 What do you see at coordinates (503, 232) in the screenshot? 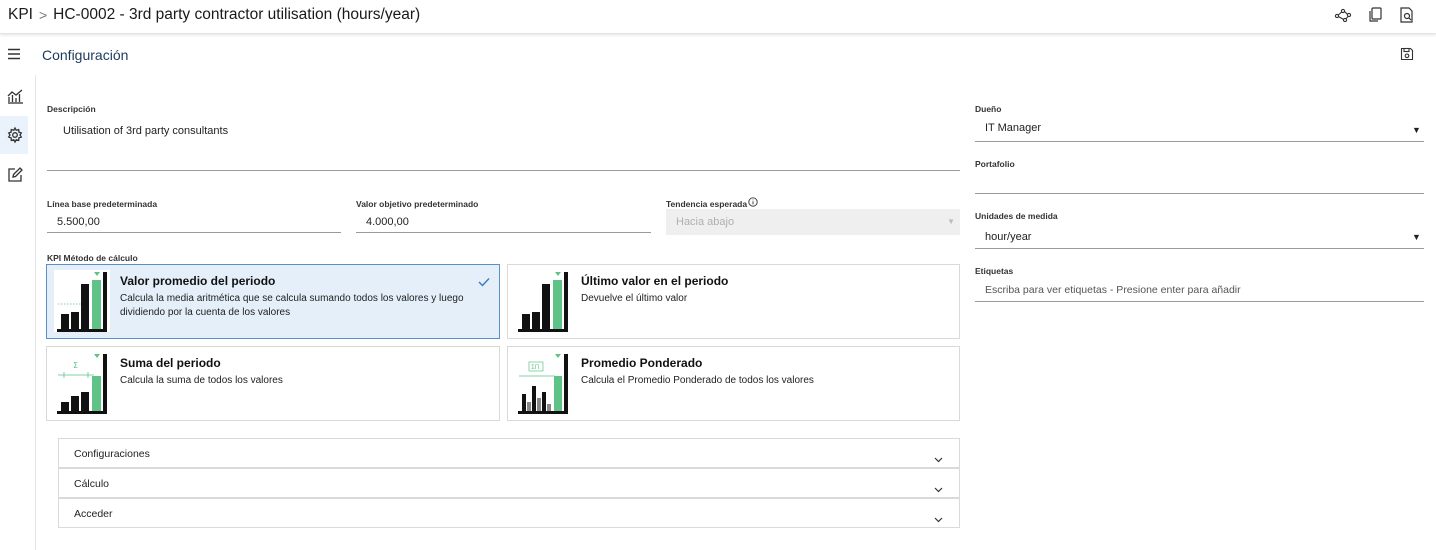
I see `target-underline` at bounding box center [503, 232].